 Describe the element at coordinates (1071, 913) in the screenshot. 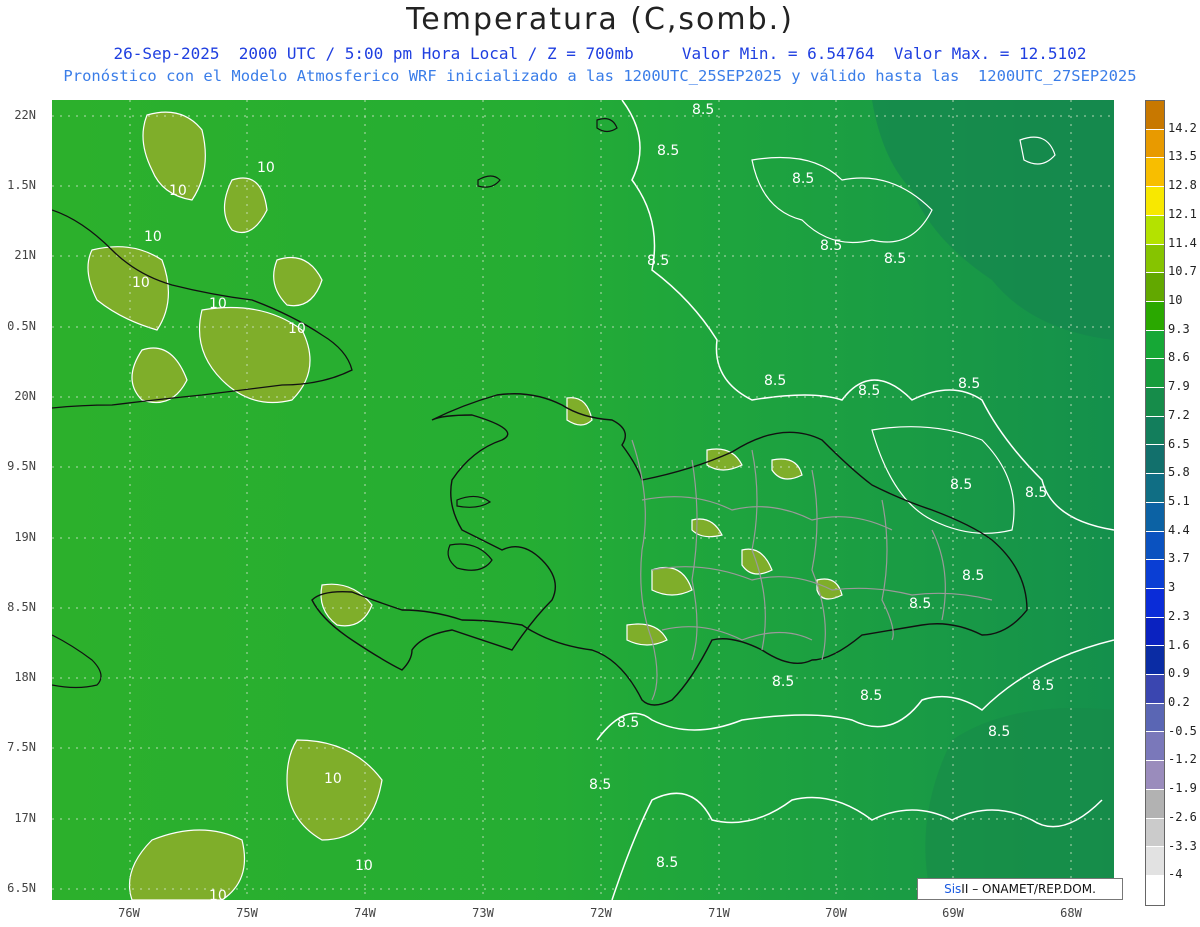

I see `lon-label-68w: 68W` at that location.